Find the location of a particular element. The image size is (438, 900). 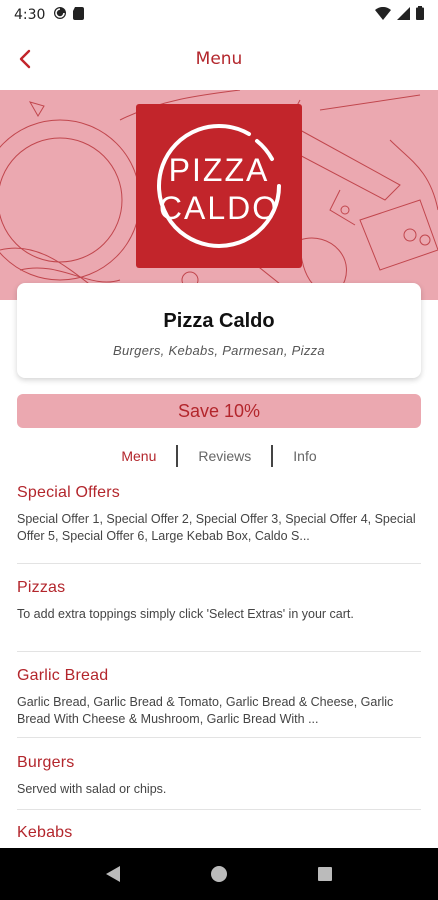

system-navigation-bar is located at coordinates (219, 874).